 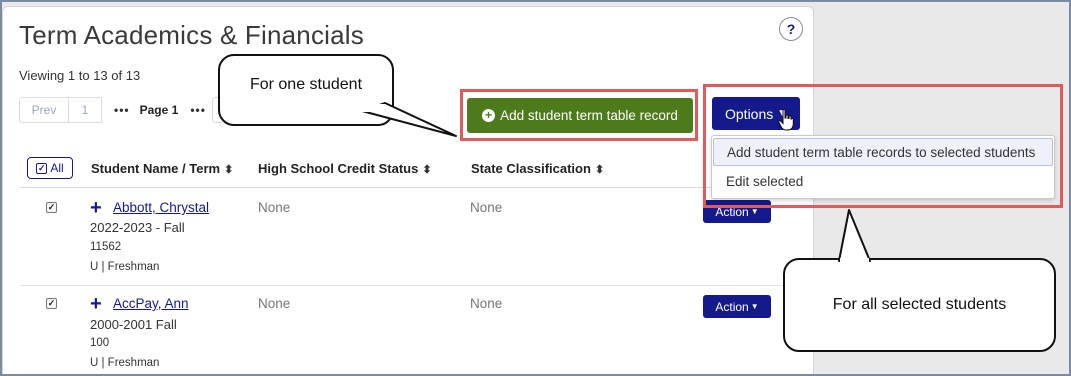 I want to click on help-icon: ?, so click(x=791, y=29).